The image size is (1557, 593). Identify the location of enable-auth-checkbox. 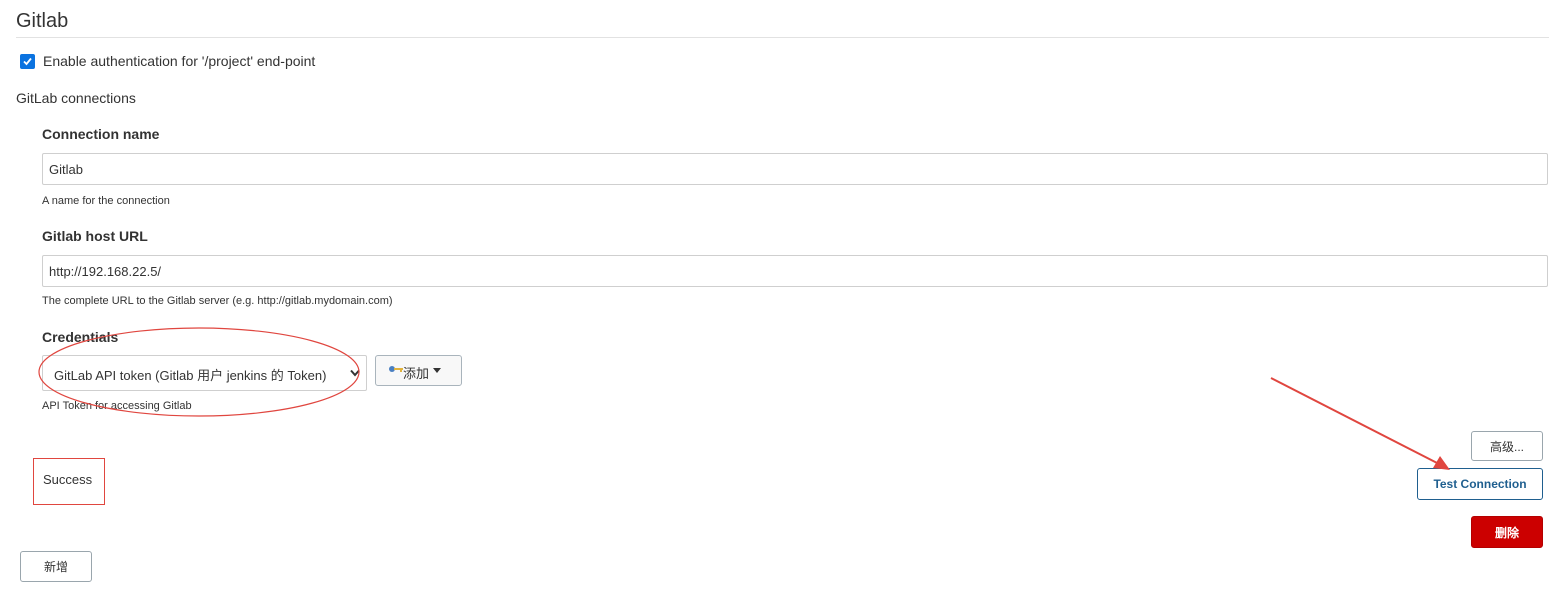
(27, 61).